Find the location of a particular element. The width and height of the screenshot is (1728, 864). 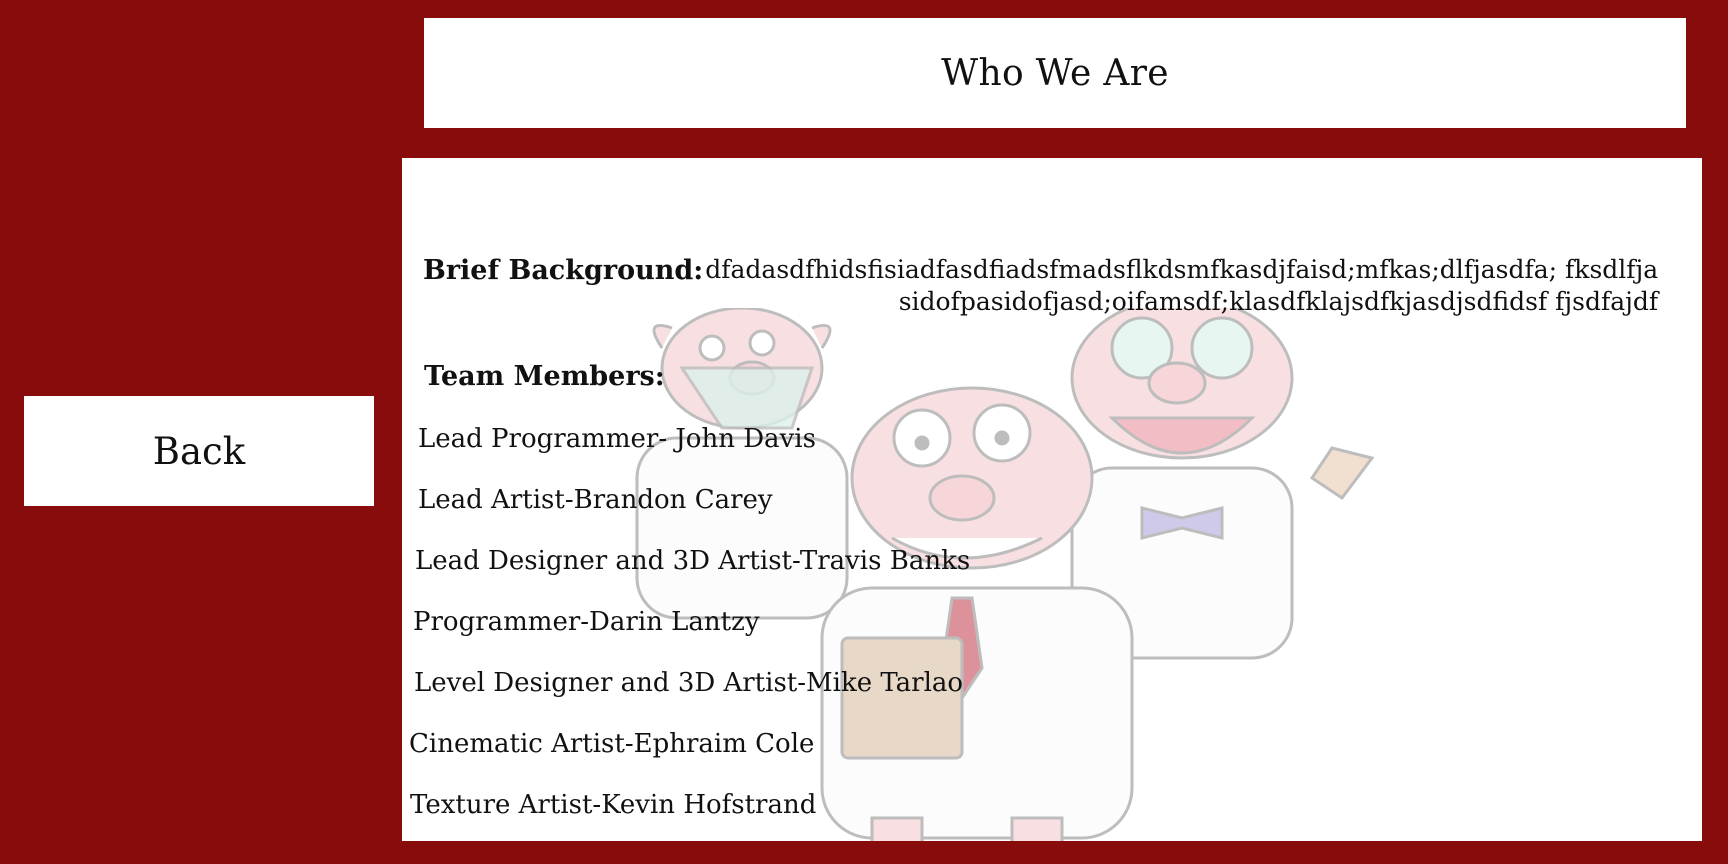

team-member: Lead Programmer- John Davis is located at coordinates (617, 439).